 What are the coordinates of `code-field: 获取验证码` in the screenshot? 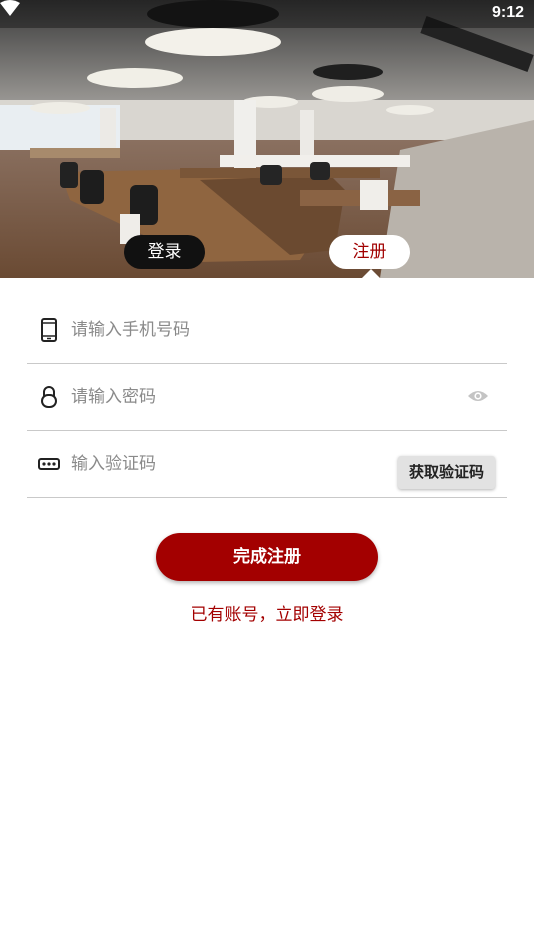 It's located at (267, 464).